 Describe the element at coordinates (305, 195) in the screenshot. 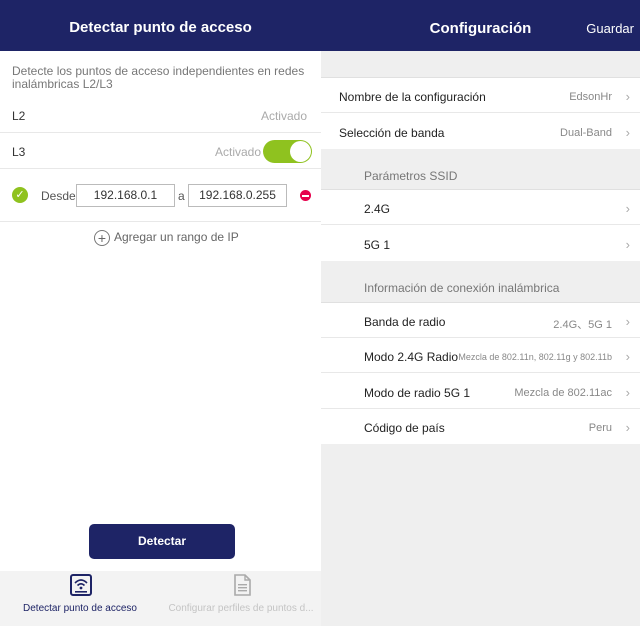

I see `remove-range-icon` at that location.